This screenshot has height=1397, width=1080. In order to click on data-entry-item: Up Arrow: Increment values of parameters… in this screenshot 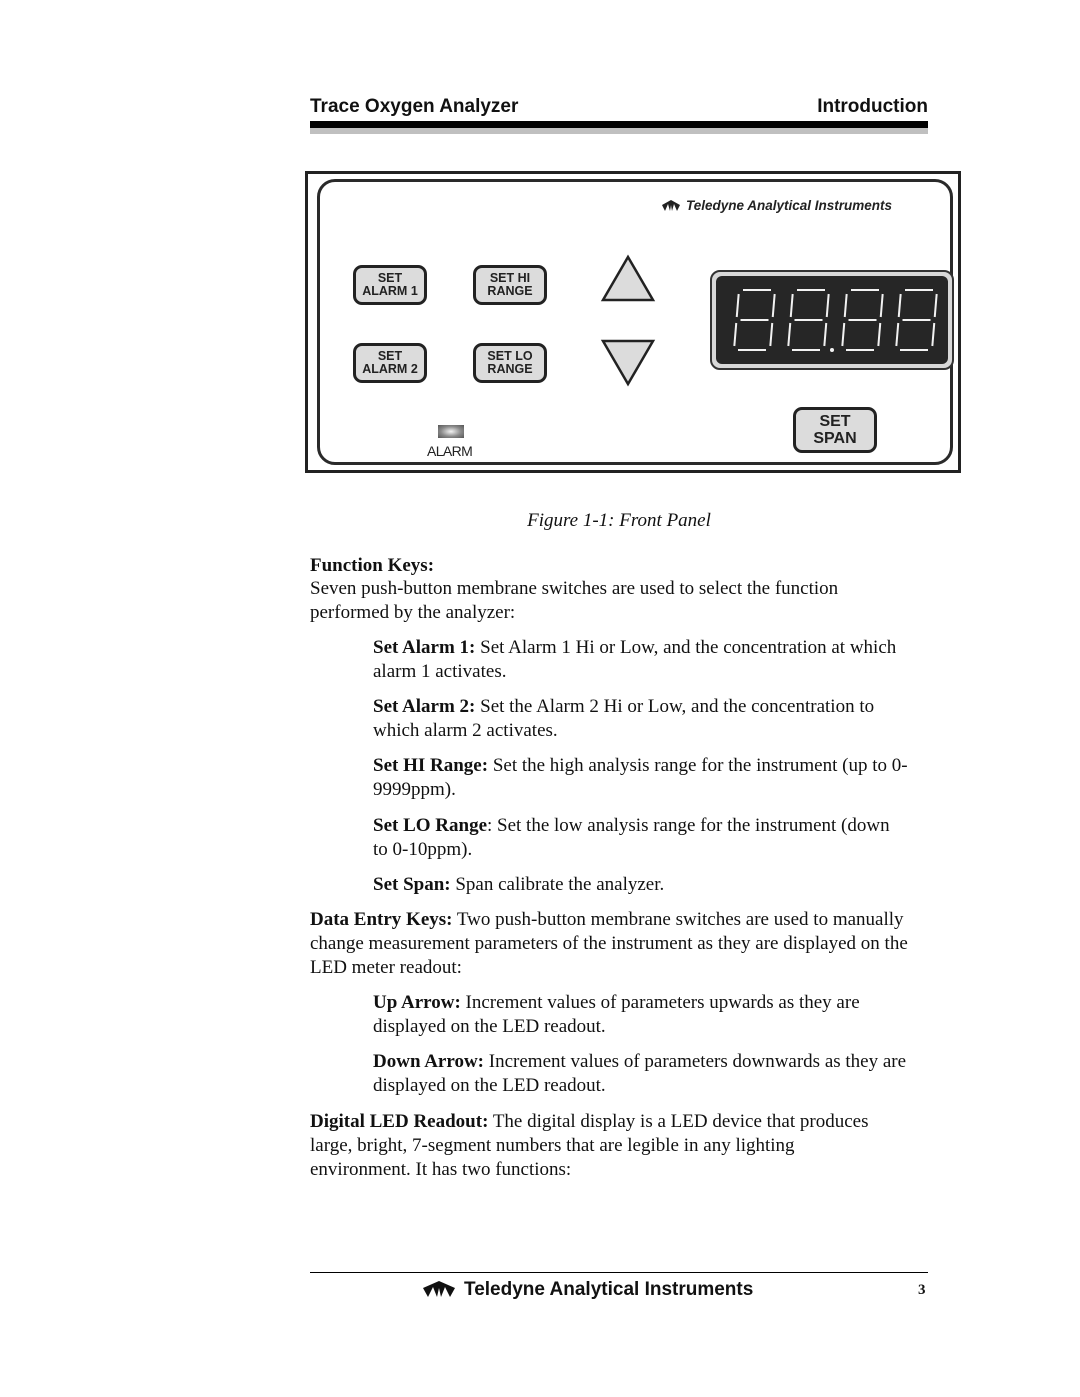, I will do `click(648, 1015)`.